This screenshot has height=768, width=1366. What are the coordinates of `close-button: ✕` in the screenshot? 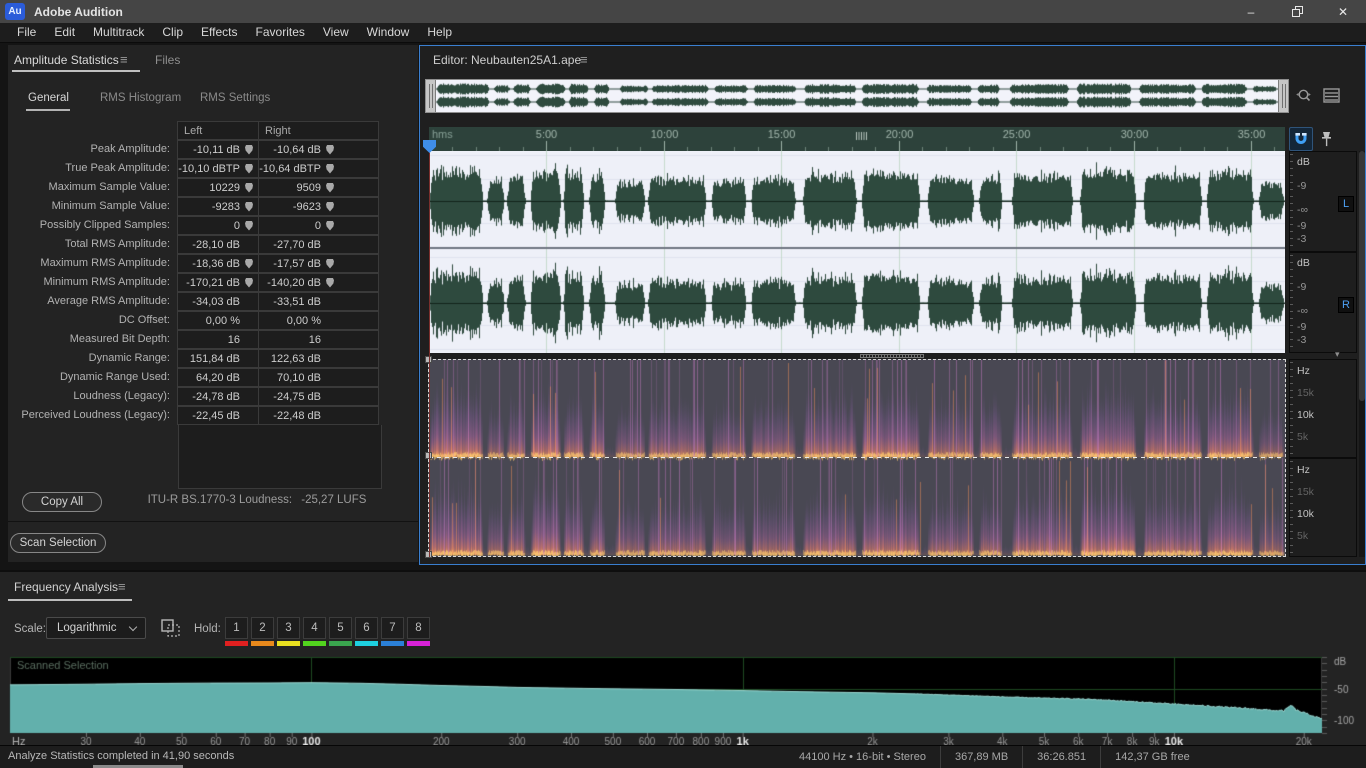 It's located at (1343, 11).